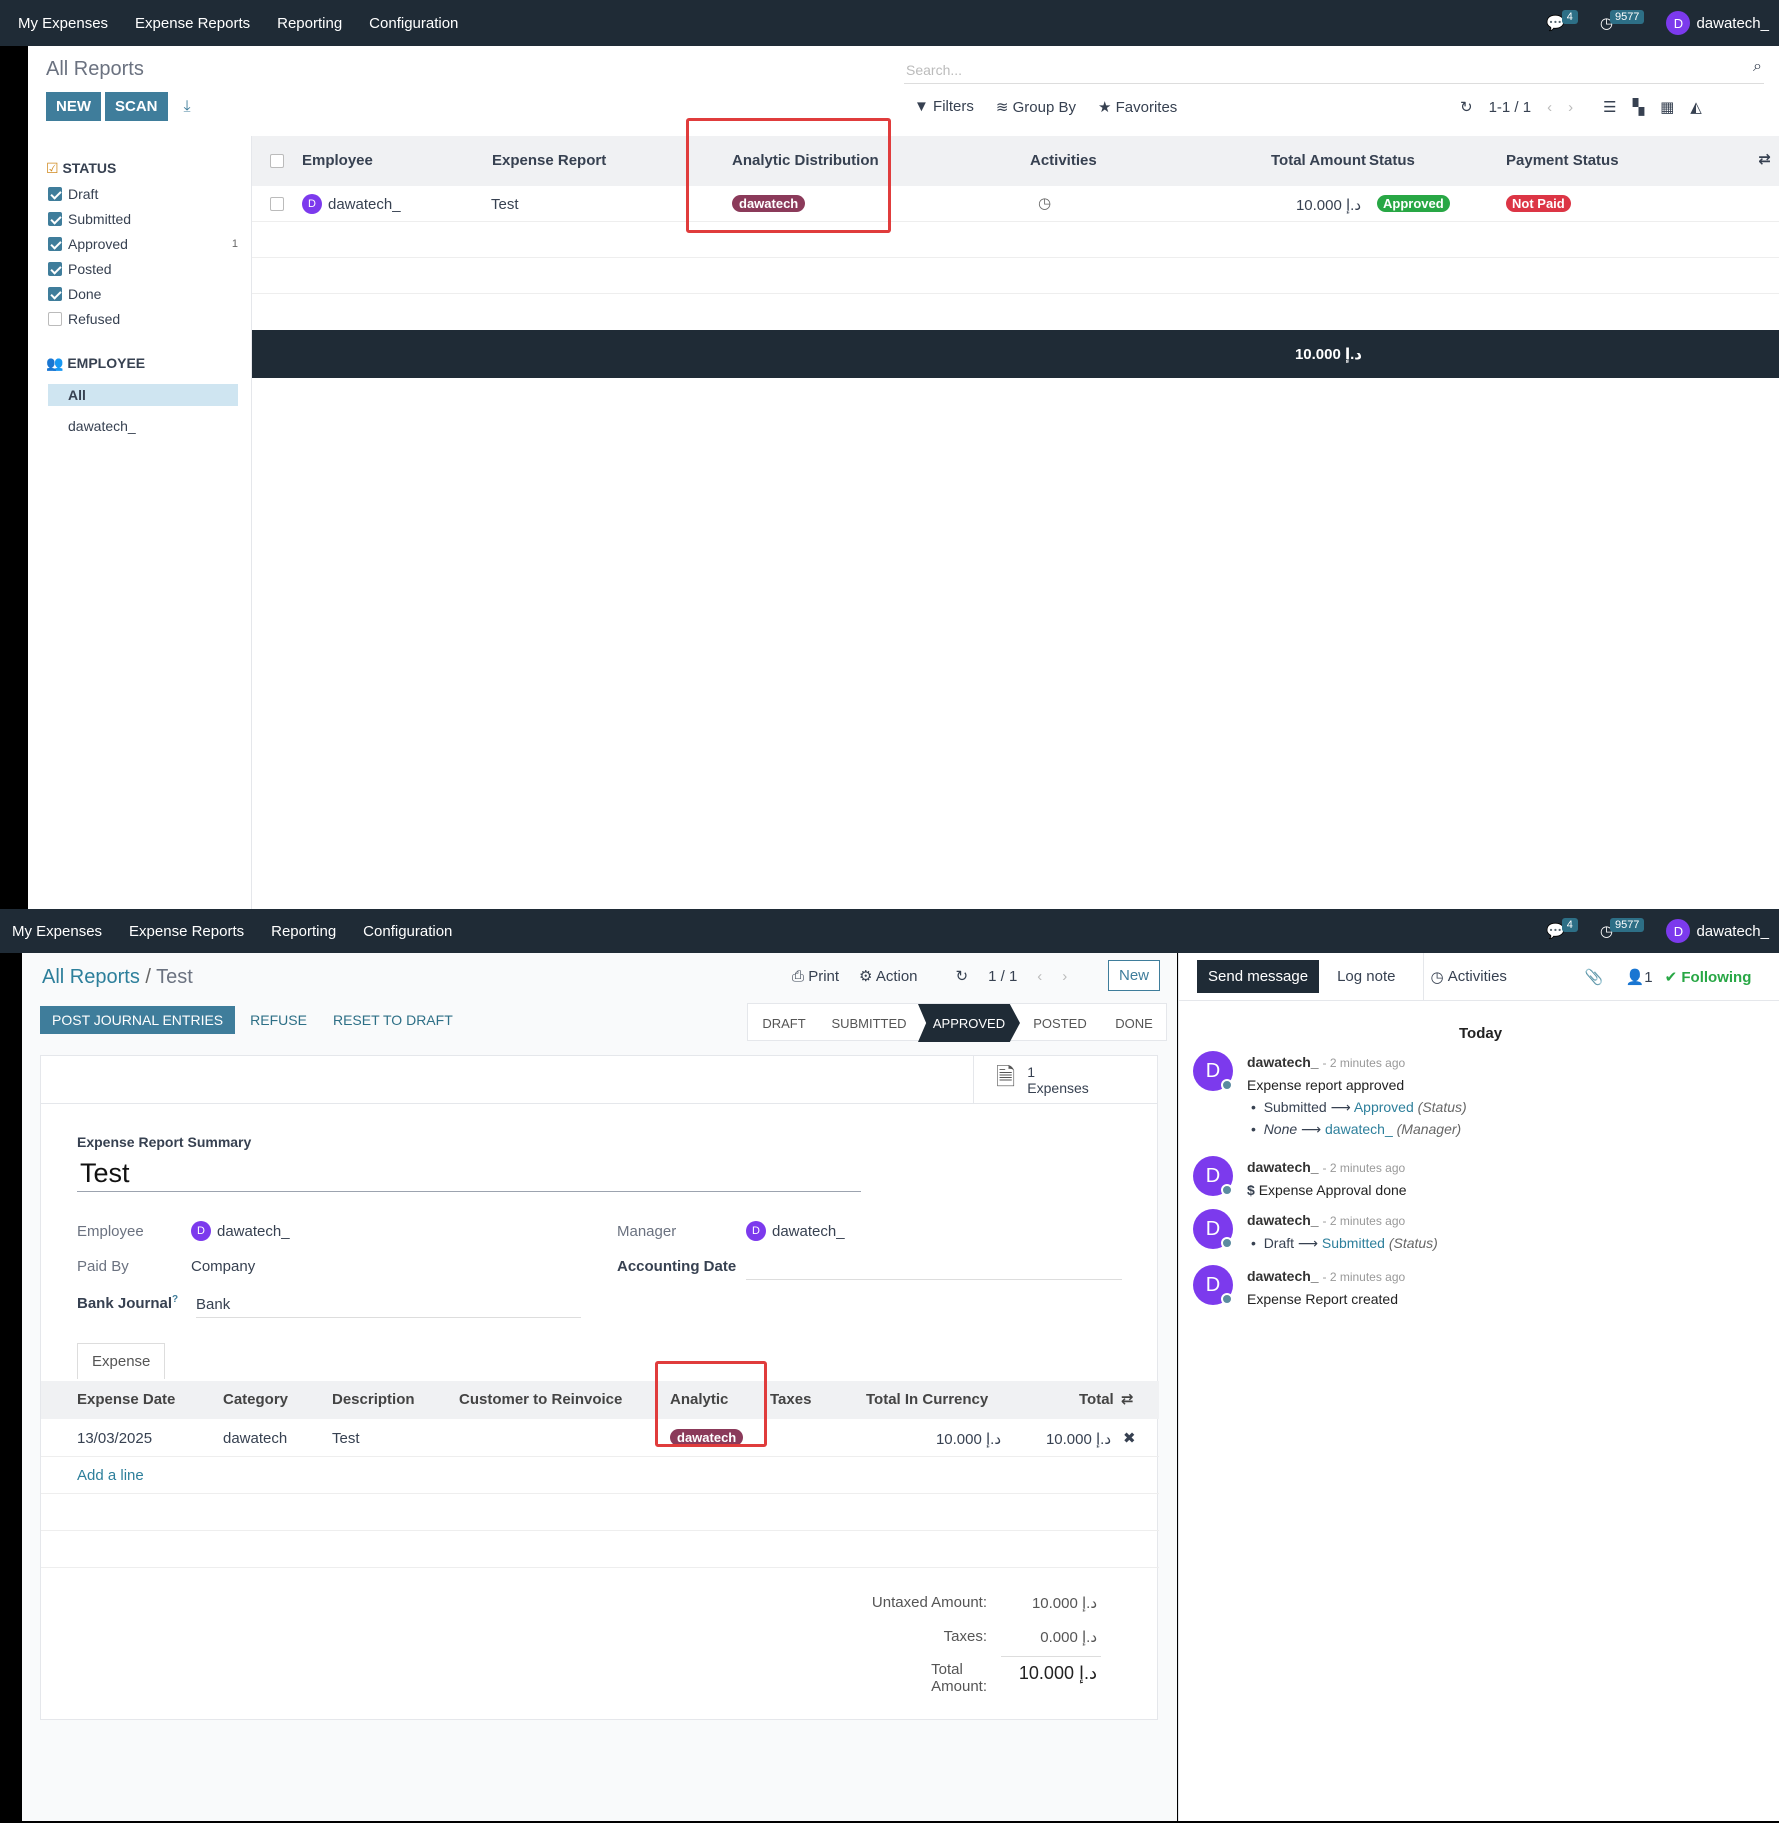  I want to click on row-checkbox, so click(277, 204).